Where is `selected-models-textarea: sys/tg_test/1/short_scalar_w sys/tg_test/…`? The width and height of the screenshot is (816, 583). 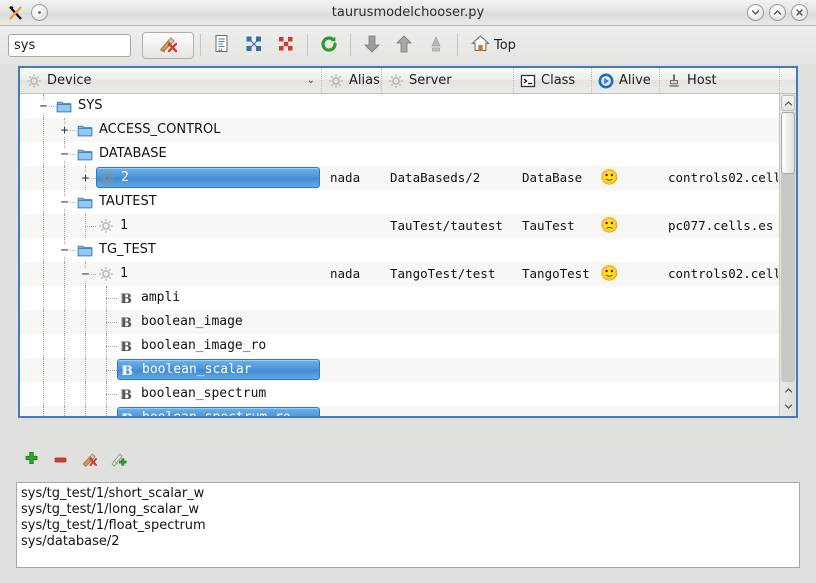 selected-models-textarea: sys/tg_test/1/short_scalar_w sys/tg_test/… is located at coordinates (408, 525).